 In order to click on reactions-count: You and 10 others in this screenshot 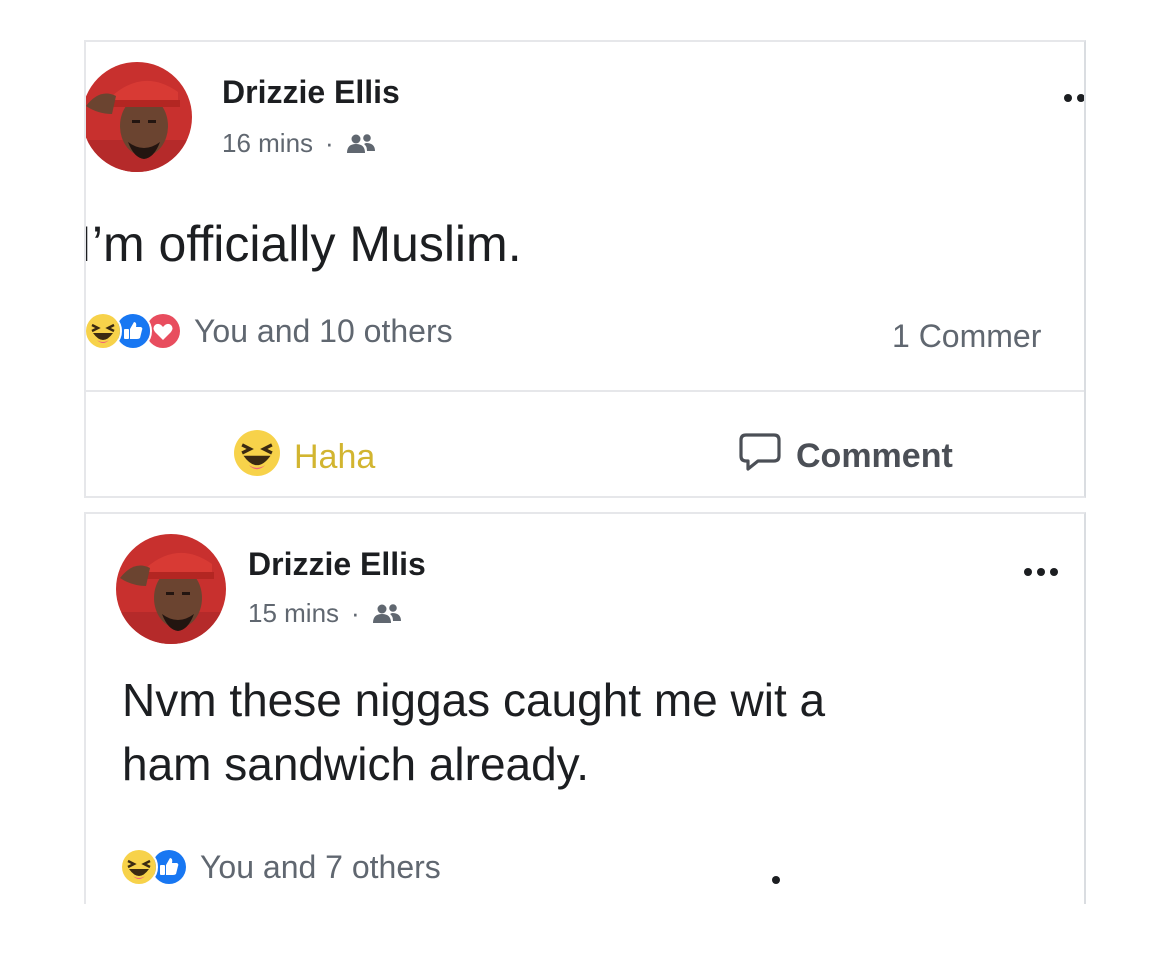, I will do `click(323, 331)`.